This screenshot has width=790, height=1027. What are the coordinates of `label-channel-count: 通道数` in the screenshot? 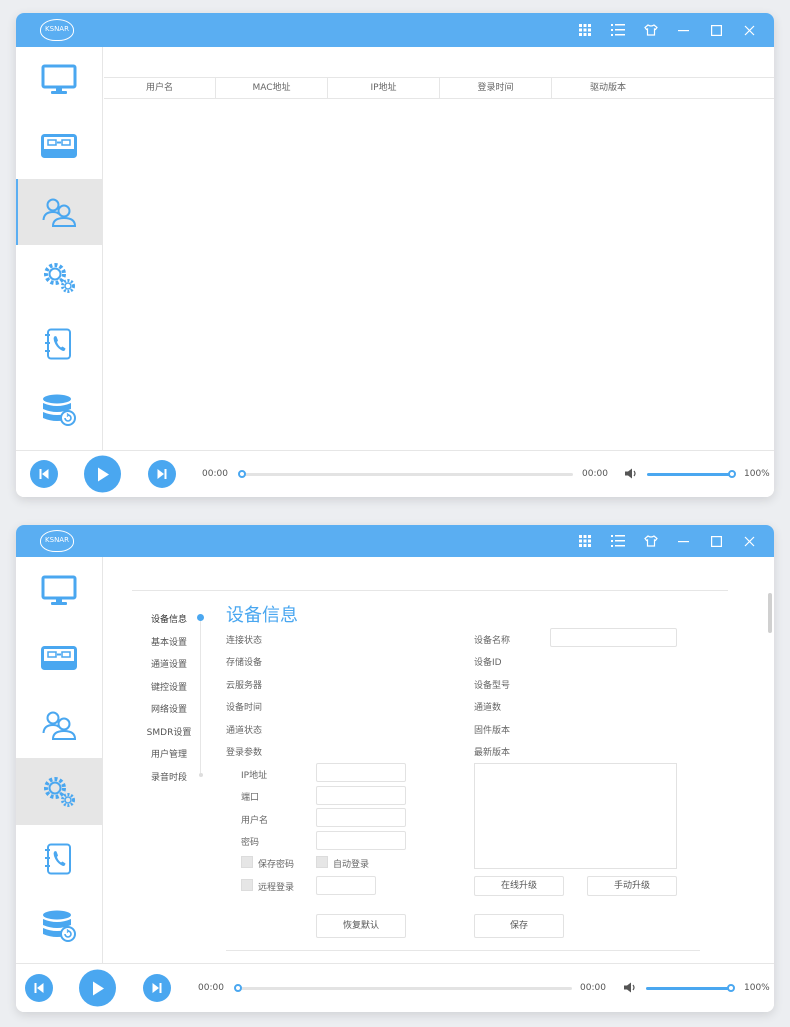 It's located at (488, 708).